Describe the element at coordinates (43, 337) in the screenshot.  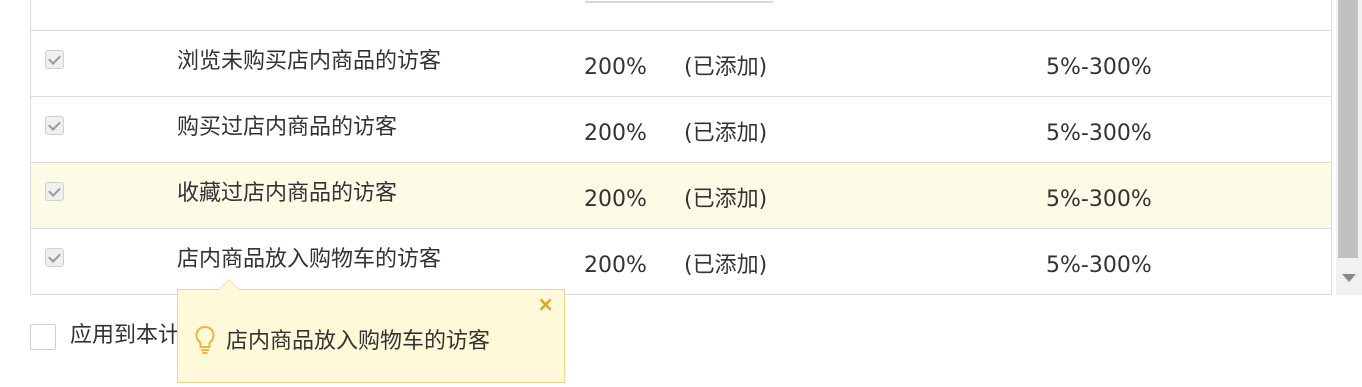
I see `apply-checkbox` at that location.